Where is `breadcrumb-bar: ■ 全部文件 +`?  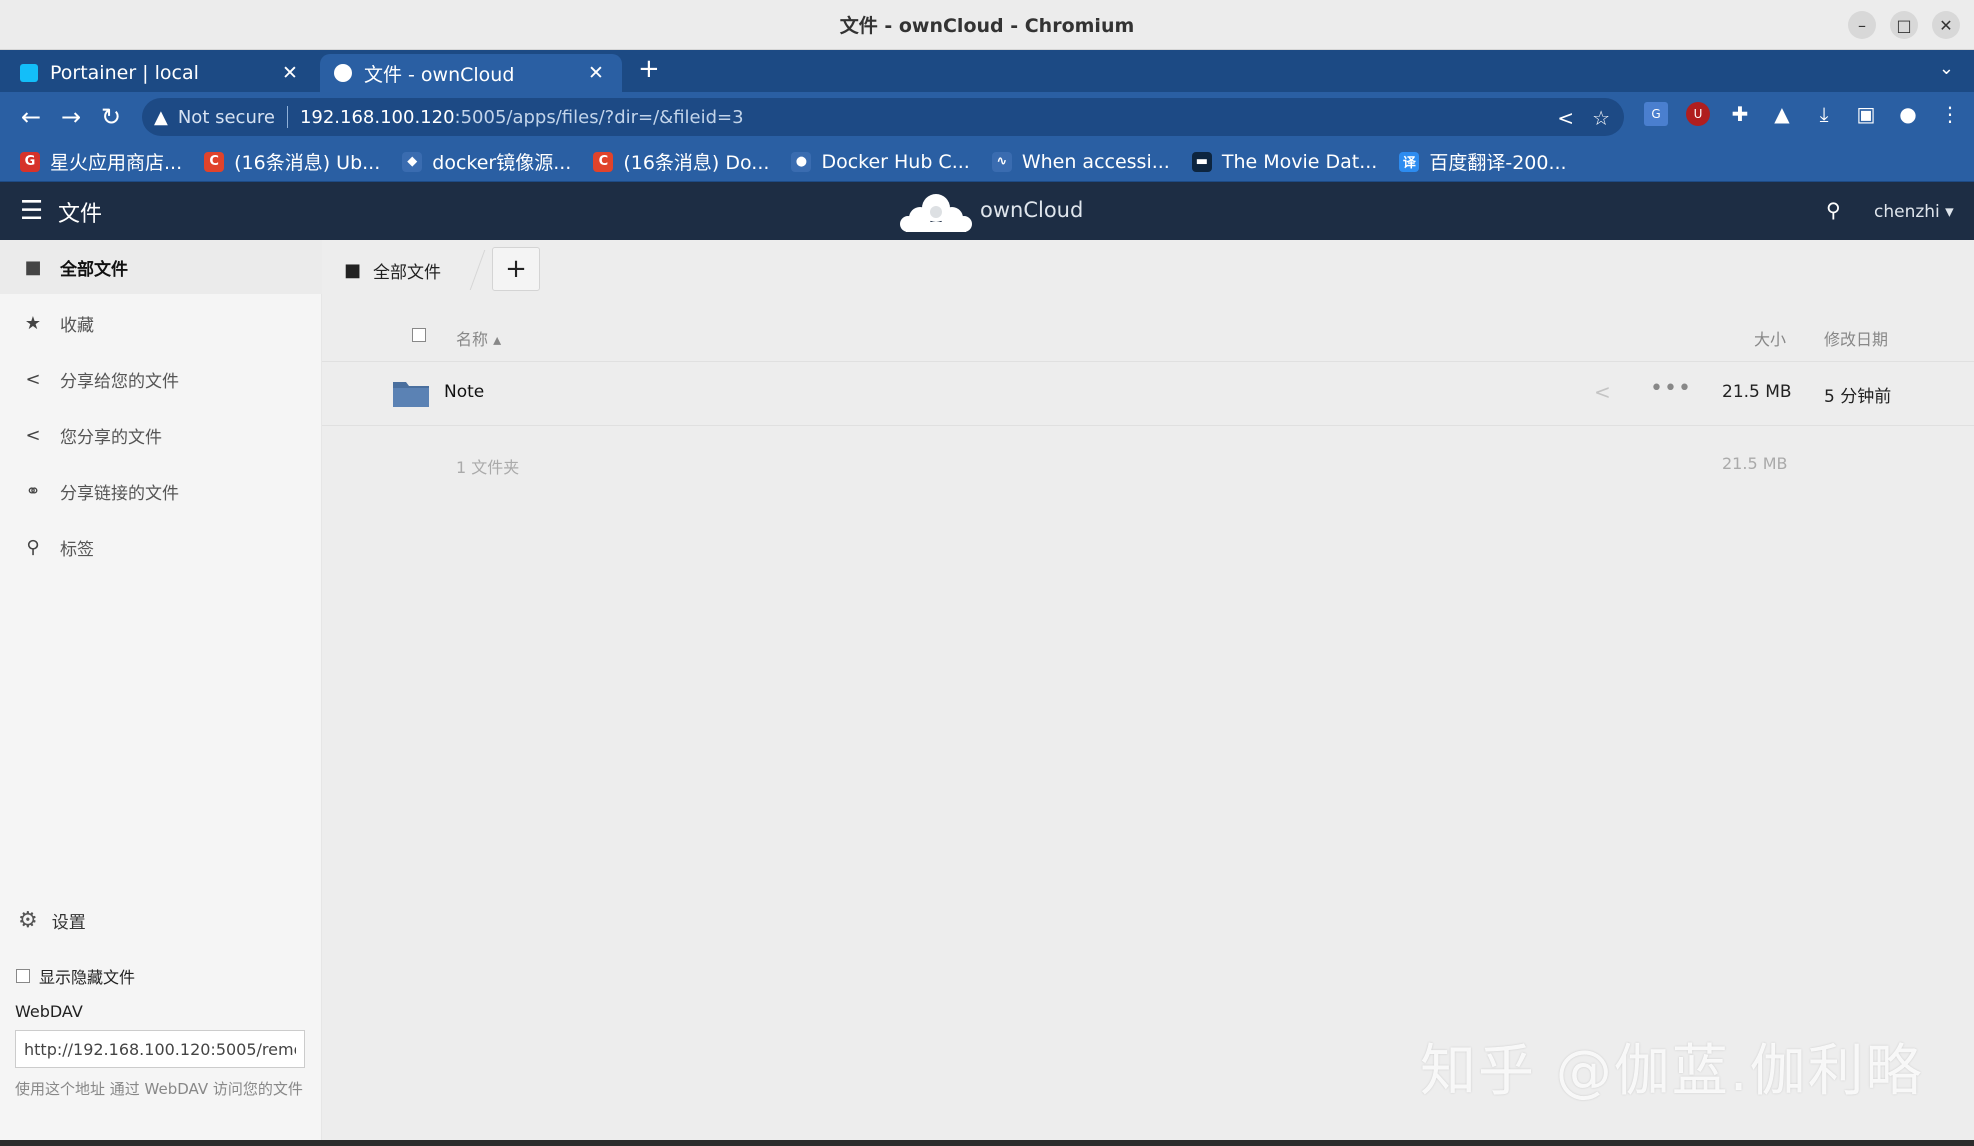 breadcrumb-bar: ■ 全部文件 + is located at coordinates (1148, 269).